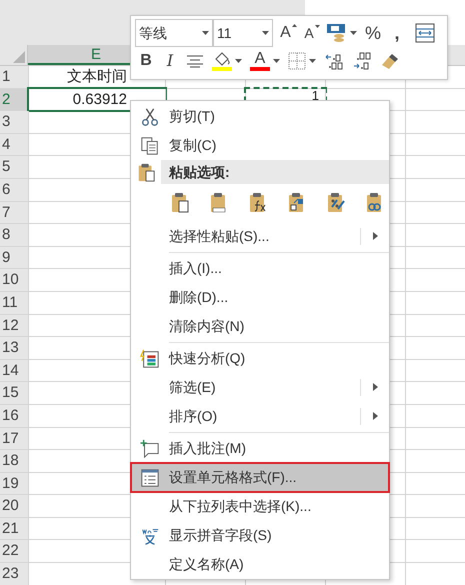 This screenshot has height=585, width=465. What do you see at coordinates (150, 146) in the screenshot?
I see `copy-icon` at bounding box center [150, 146].